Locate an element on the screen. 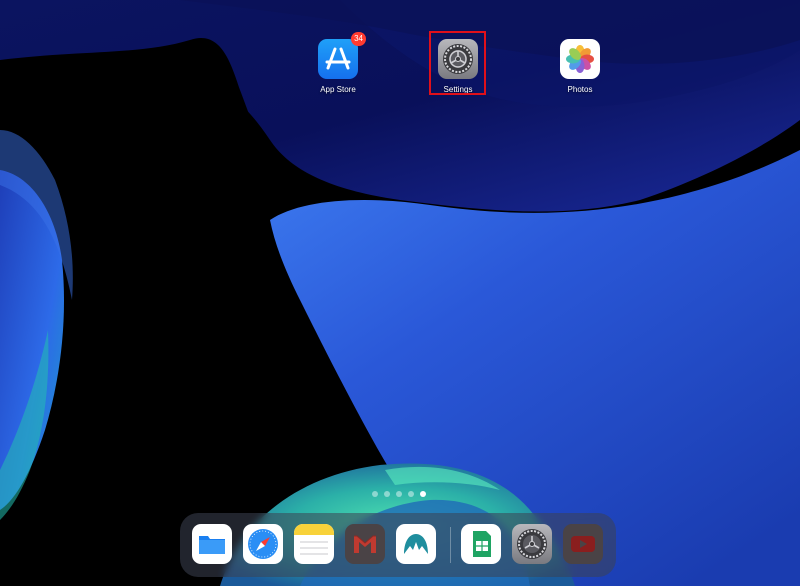 This screenshot has width=800, height=586. youtube-icon is located at coordinates (583, 544).